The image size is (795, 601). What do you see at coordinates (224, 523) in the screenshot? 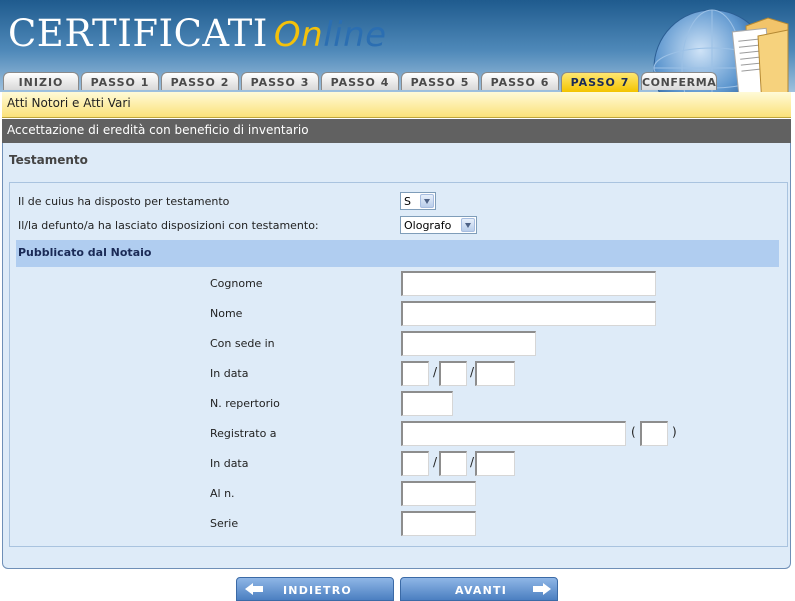
I see `serie-label: Serie` at bounding box center [224, 523].